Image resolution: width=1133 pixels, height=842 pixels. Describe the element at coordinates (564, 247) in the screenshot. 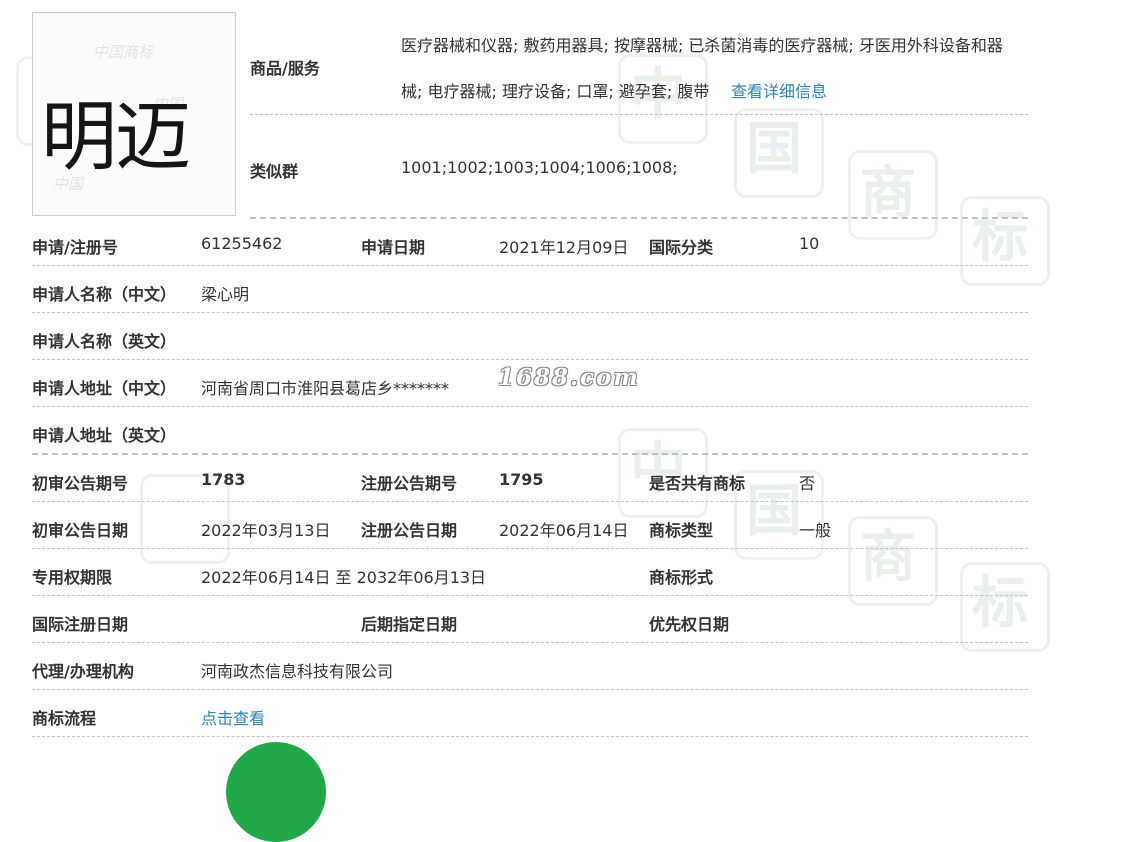

I see `apply-date-value: 2021年12月09日` at that location.